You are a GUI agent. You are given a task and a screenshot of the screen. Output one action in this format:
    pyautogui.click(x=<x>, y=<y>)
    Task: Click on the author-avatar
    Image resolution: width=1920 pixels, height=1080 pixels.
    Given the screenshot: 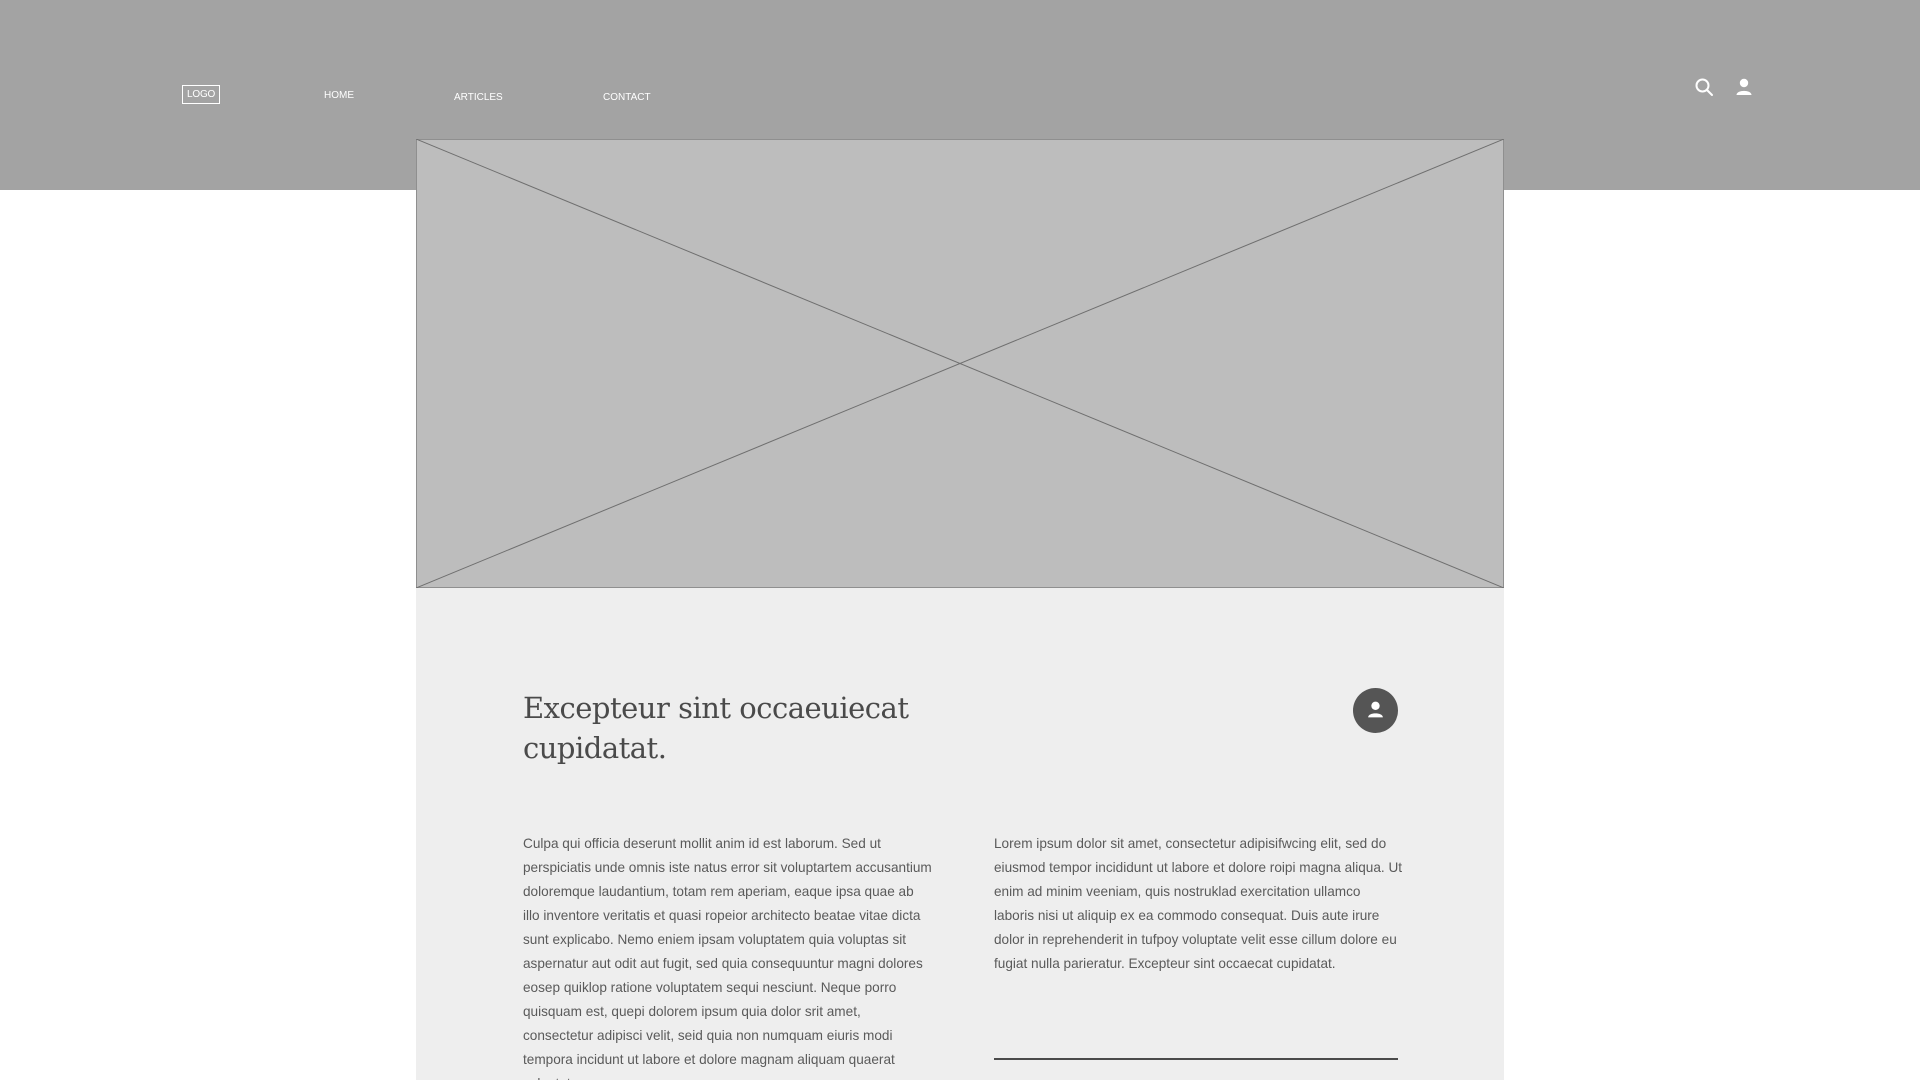 What is the action you would take?
    pyautogui.click(x=1375, y=710)
    